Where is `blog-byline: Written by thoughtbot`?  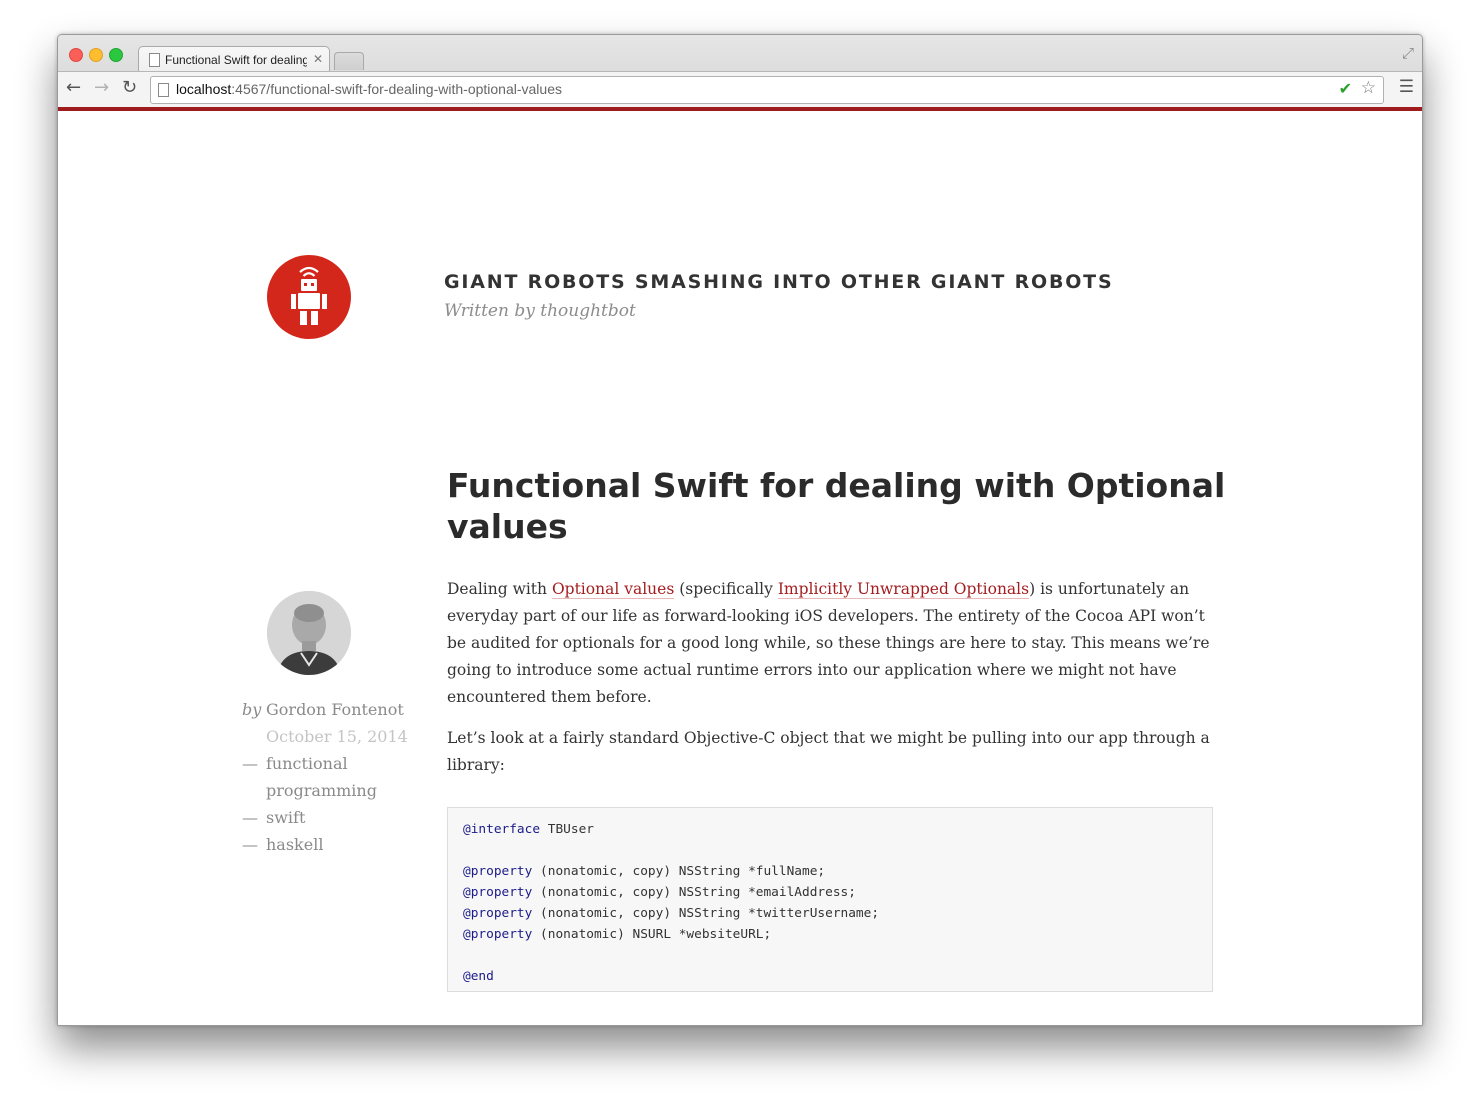
blog-byline: Written by thoughtbot is located at coordinates (540, 311).